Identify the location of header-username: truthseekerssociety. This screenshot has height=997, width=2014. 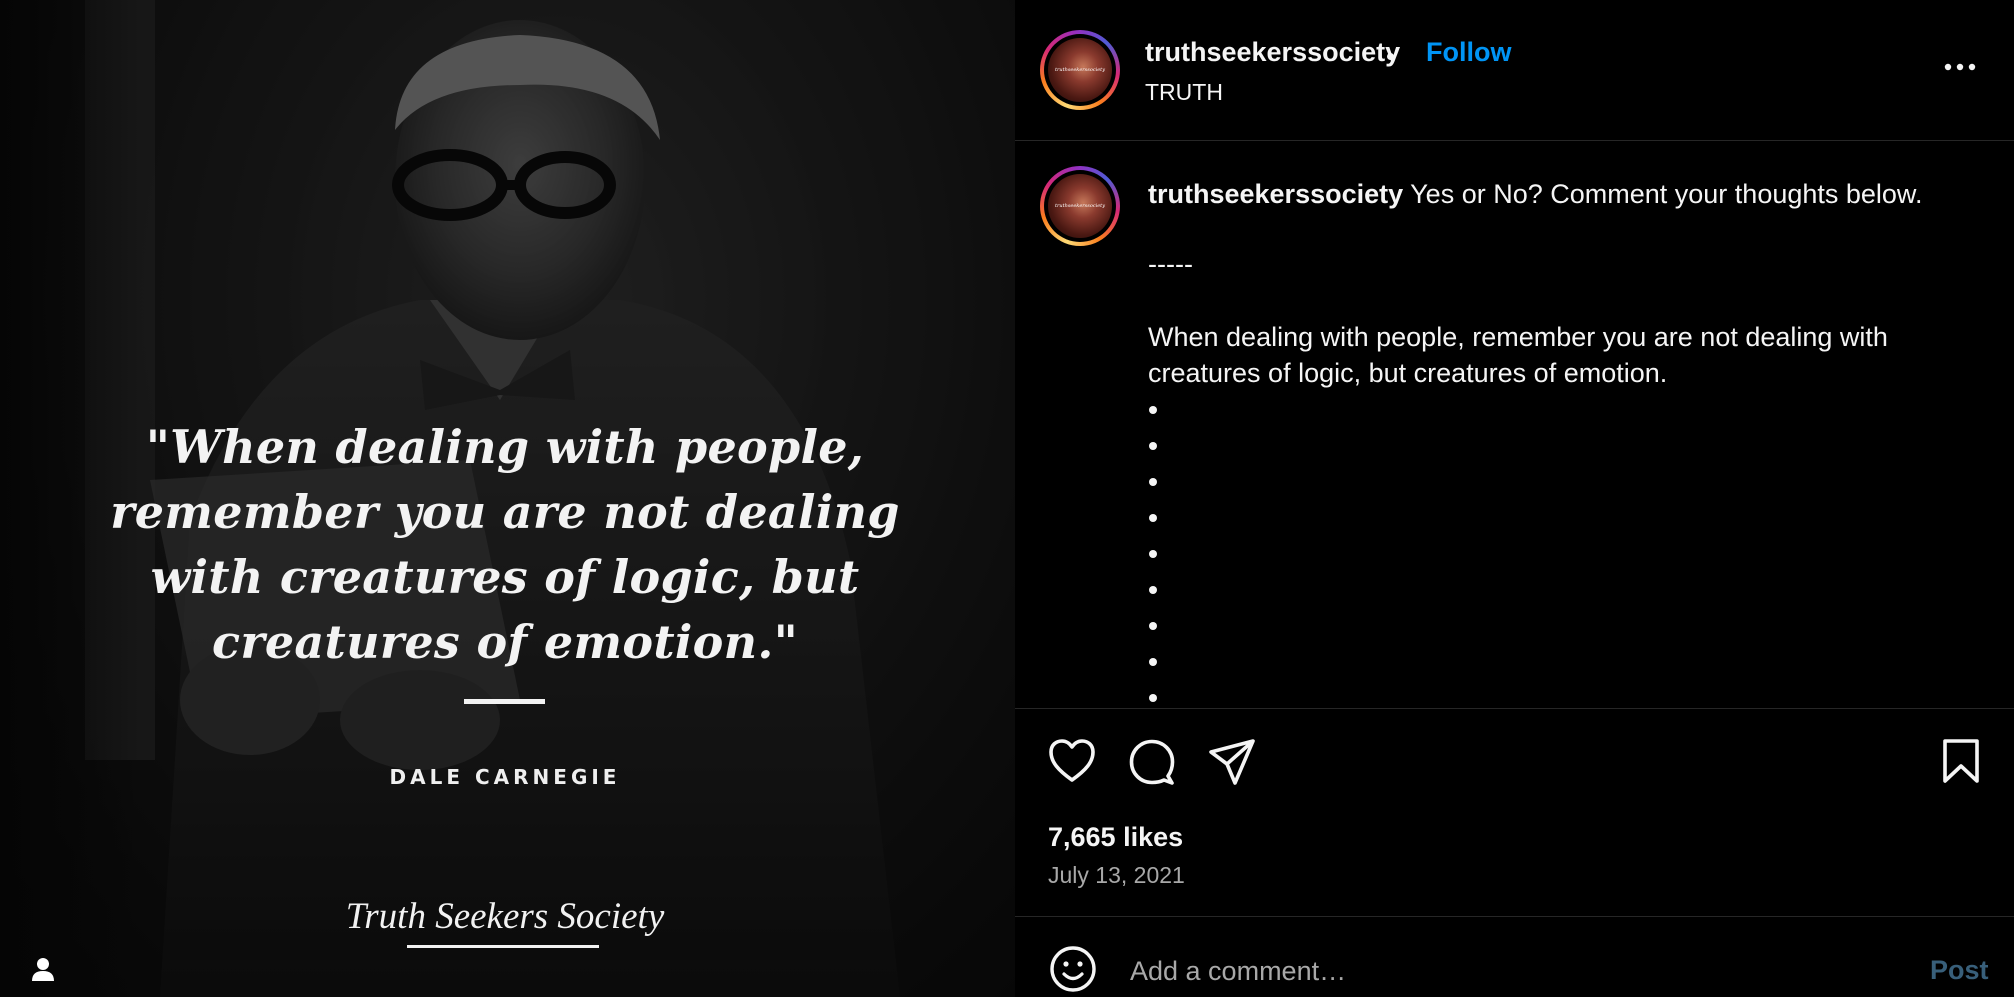
(1272, 52).